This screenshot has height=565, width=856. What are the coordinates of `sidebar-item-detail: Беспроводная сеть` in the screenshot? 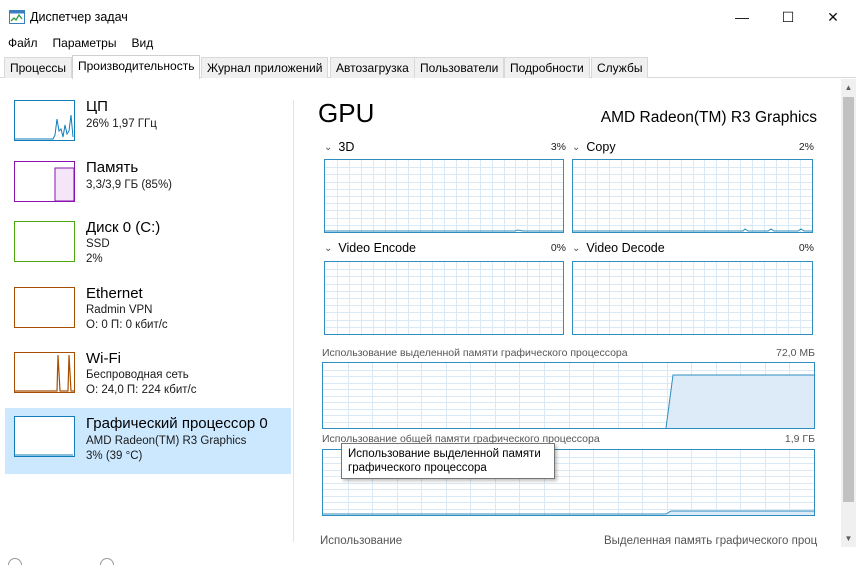 It's located at (137, 375).